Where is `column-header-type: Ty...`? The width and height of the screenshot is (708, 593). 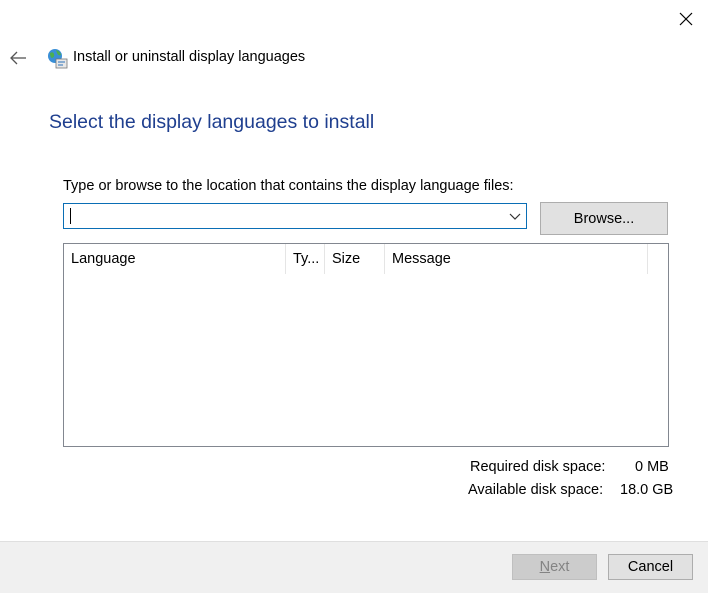 column-header-type: Ty... is located at coordinates (305, 259).